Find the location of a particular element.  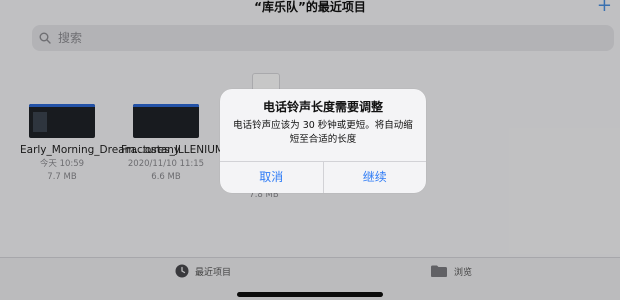

alert-actions: 取消 继续 is located at coordinates (323, 177).